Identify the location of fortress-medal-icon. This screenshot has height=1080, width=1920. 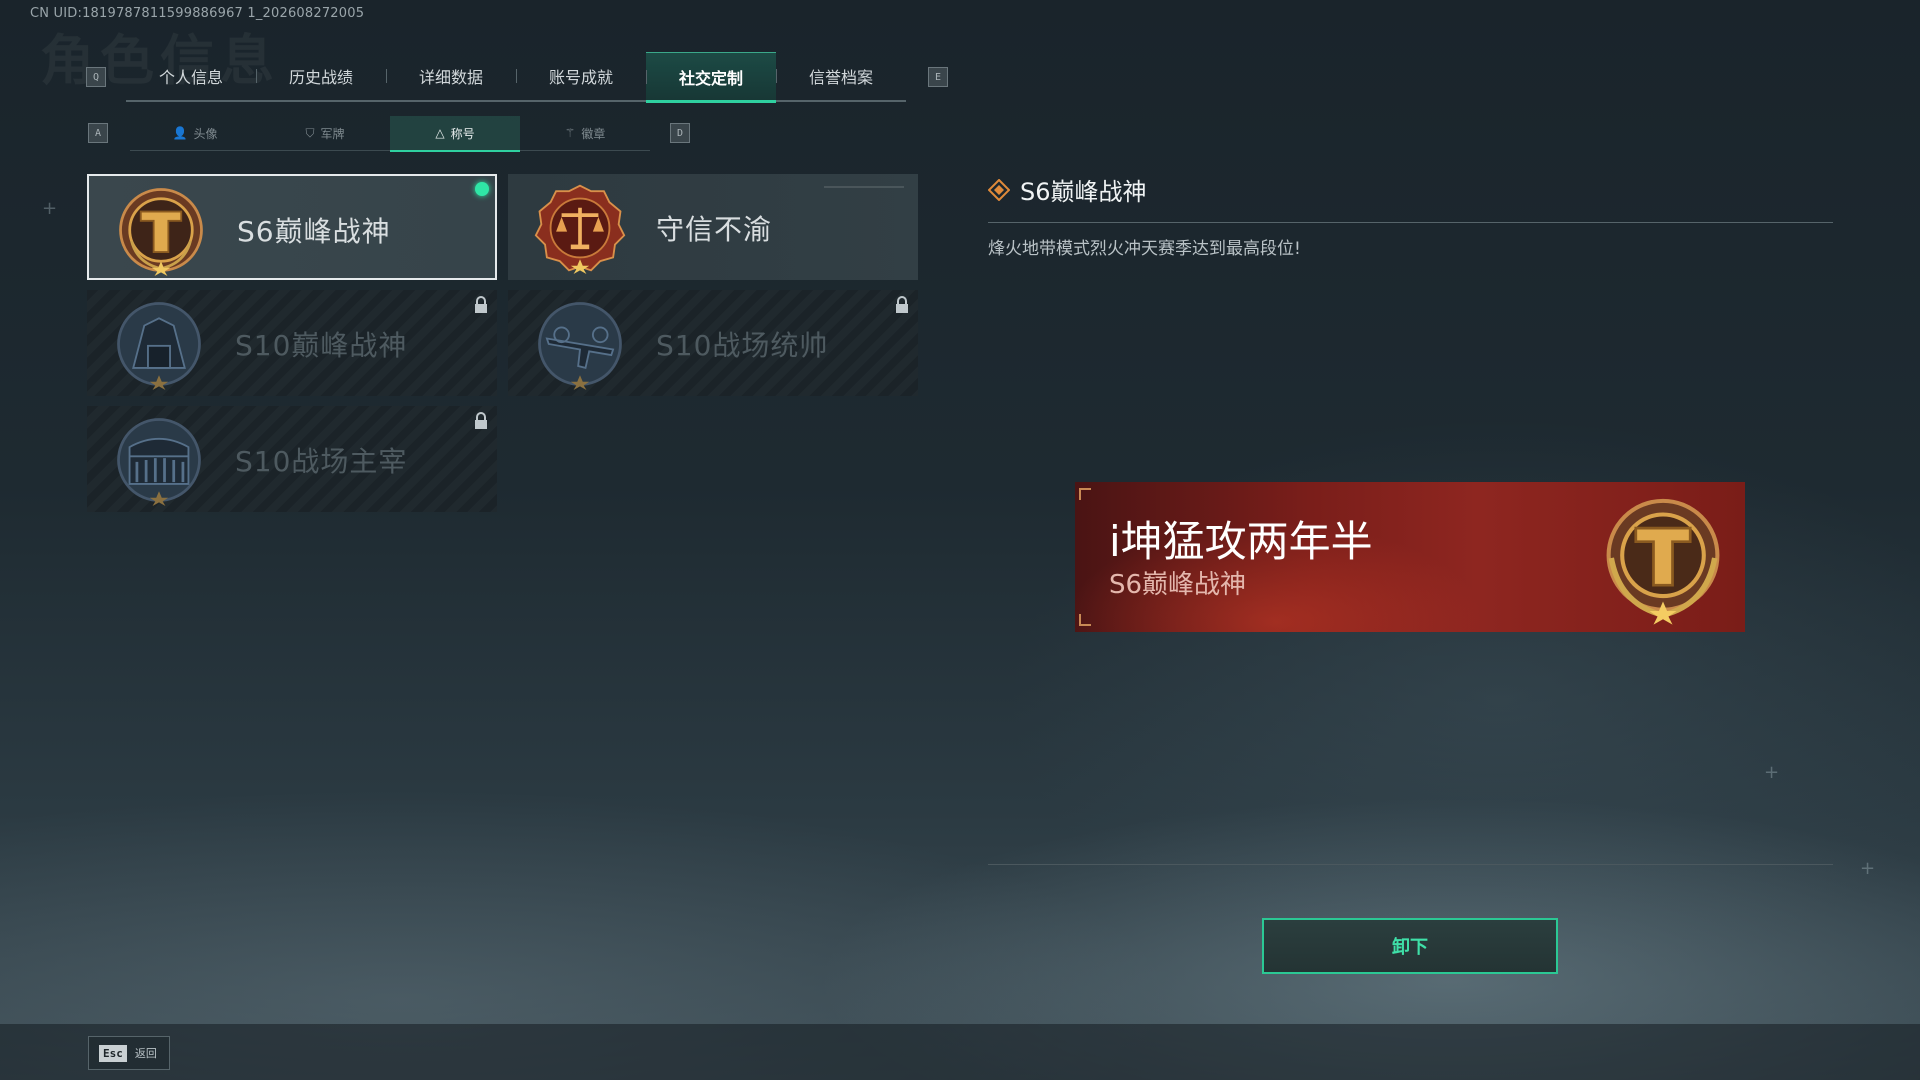
(159, 346).